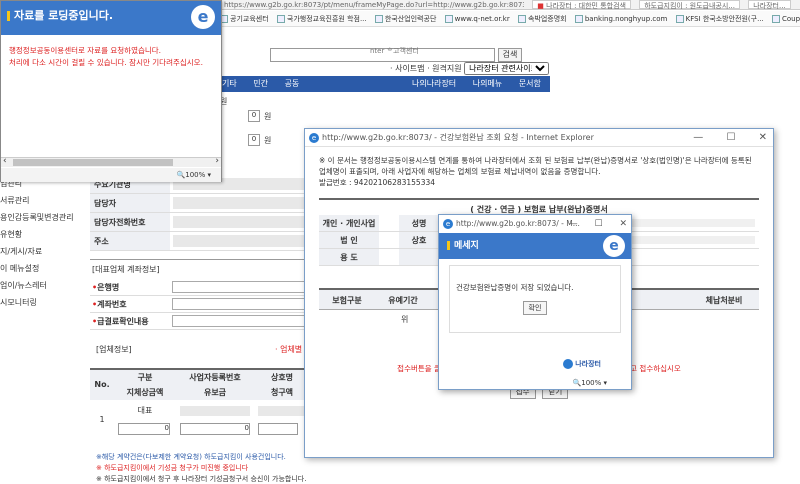 The image size is (800, 484). What do you see at coordinates (93, 162) in the screenshot?
I see `scroll-thumb` at bounding box center [93, 162].